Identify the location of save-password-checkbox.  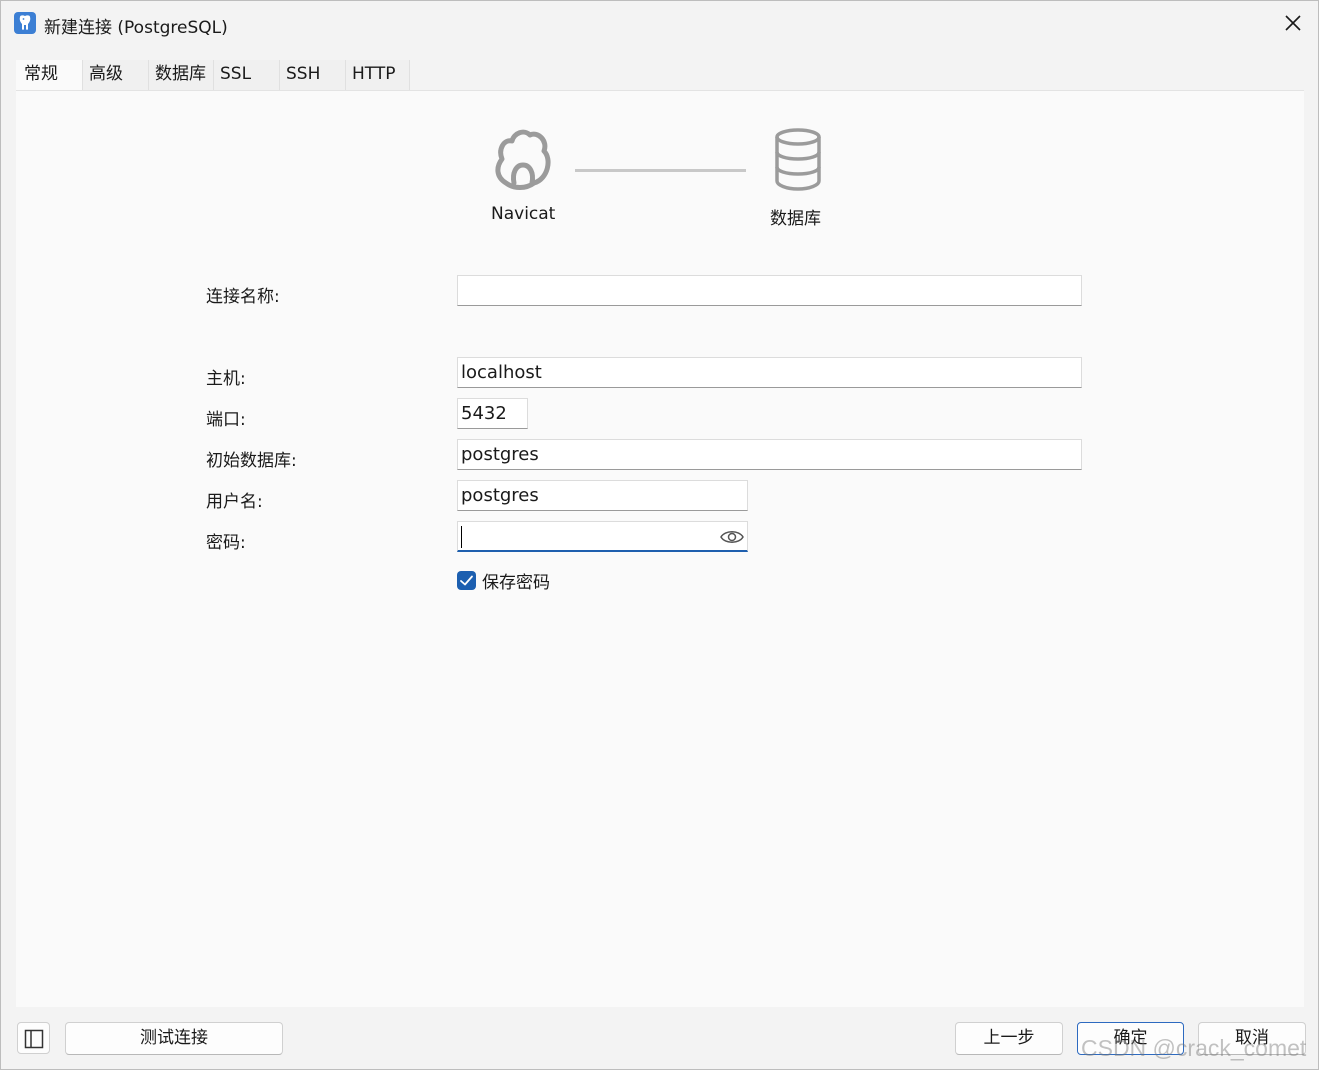
(466, 580).